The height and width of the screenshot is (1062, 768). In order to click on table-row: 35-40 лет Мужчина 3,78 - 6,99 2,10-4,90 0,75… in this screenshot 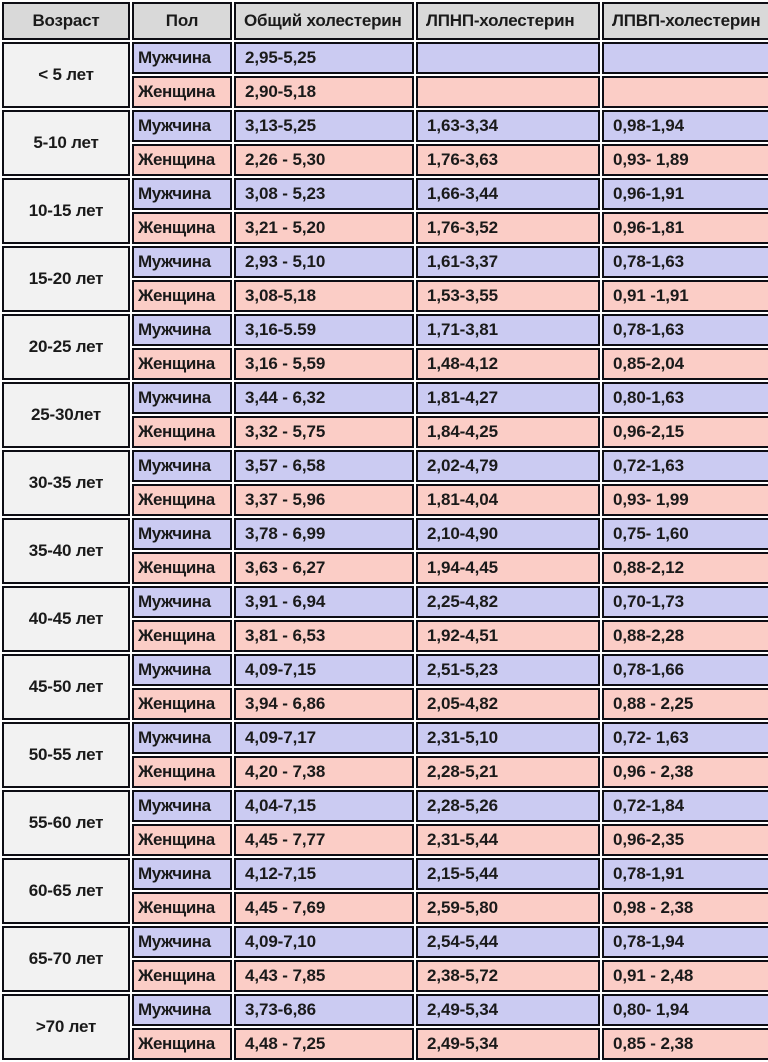, I will do `click(385, 551)`.